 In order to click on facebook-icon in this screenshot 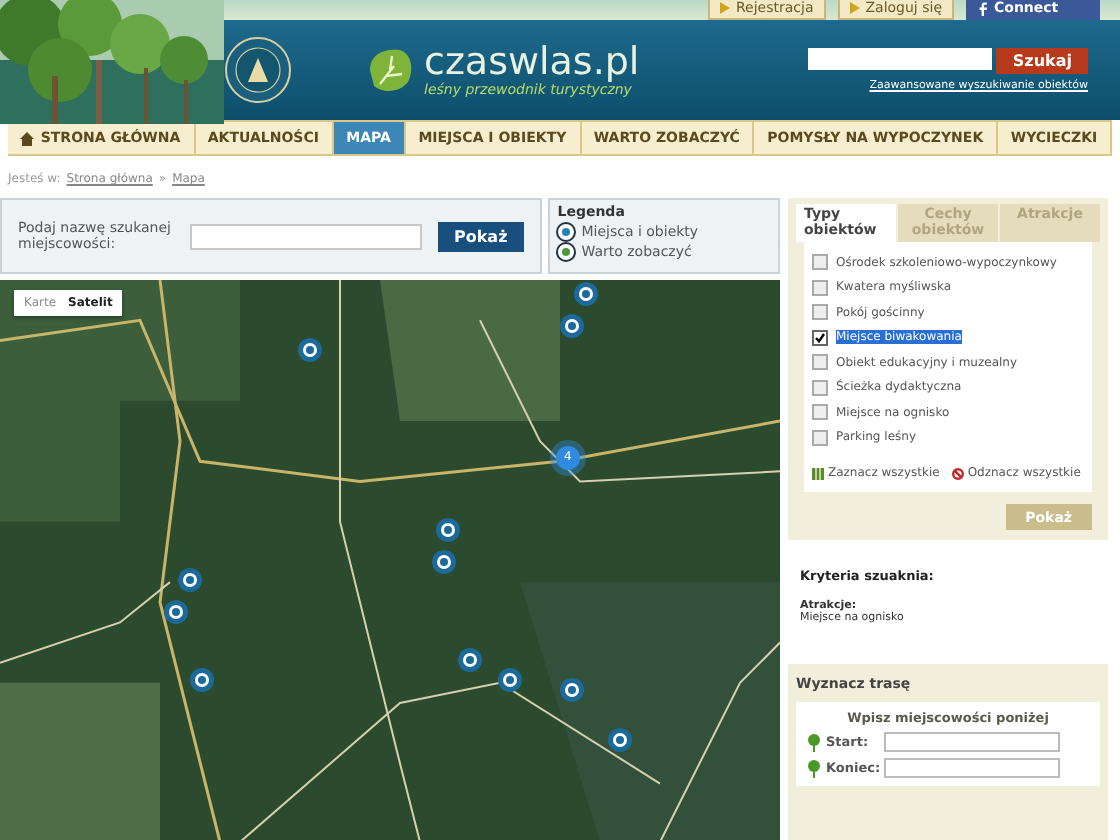, I will do `click(983, 8)`.